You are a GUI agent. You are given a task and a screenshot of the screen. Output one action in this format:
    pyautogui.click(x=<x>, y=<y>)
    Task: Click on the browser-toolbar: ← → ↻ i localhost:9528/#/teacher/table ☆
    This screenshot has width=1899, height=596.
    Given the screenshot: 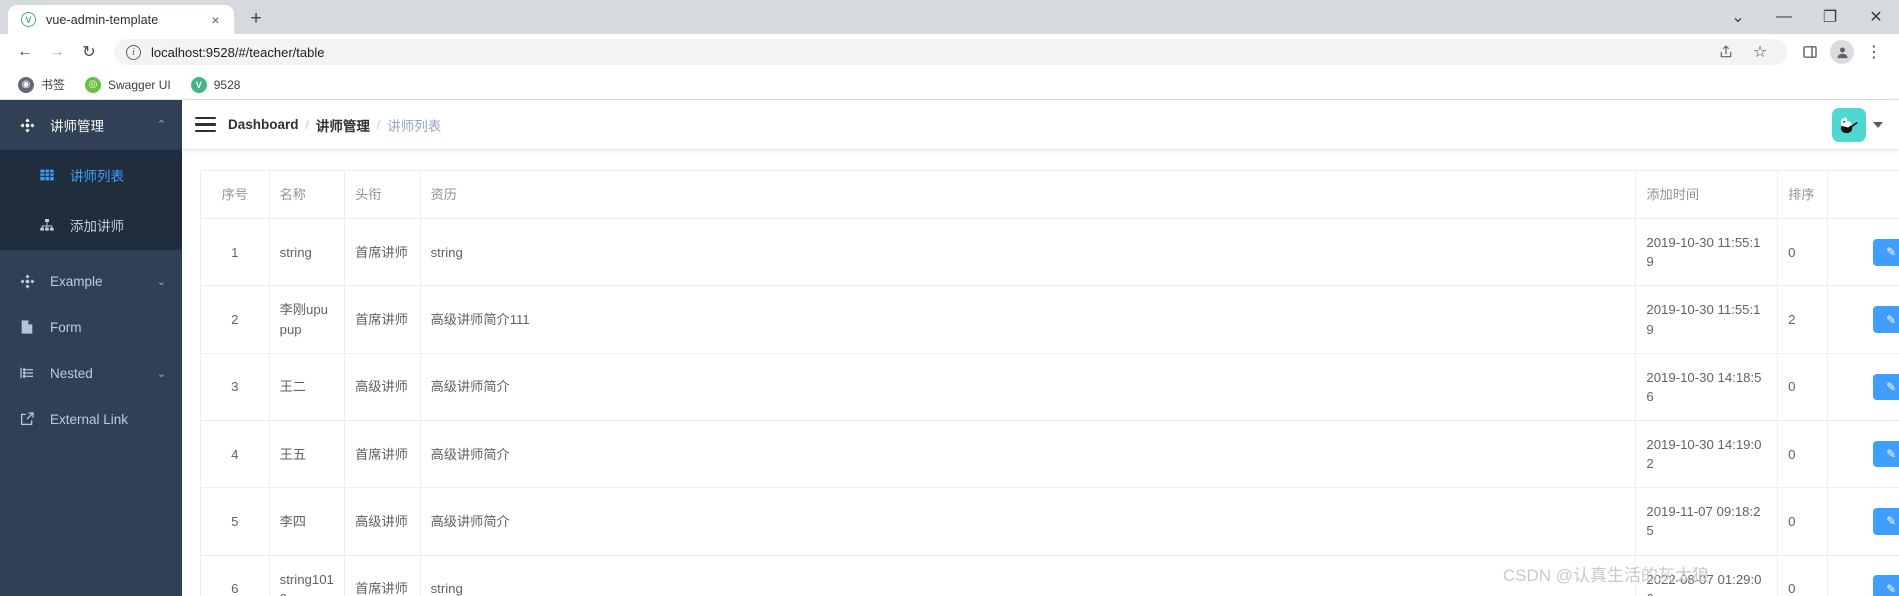 What is the action you would take?
    pyautogui.click(x=949, y=52)
    